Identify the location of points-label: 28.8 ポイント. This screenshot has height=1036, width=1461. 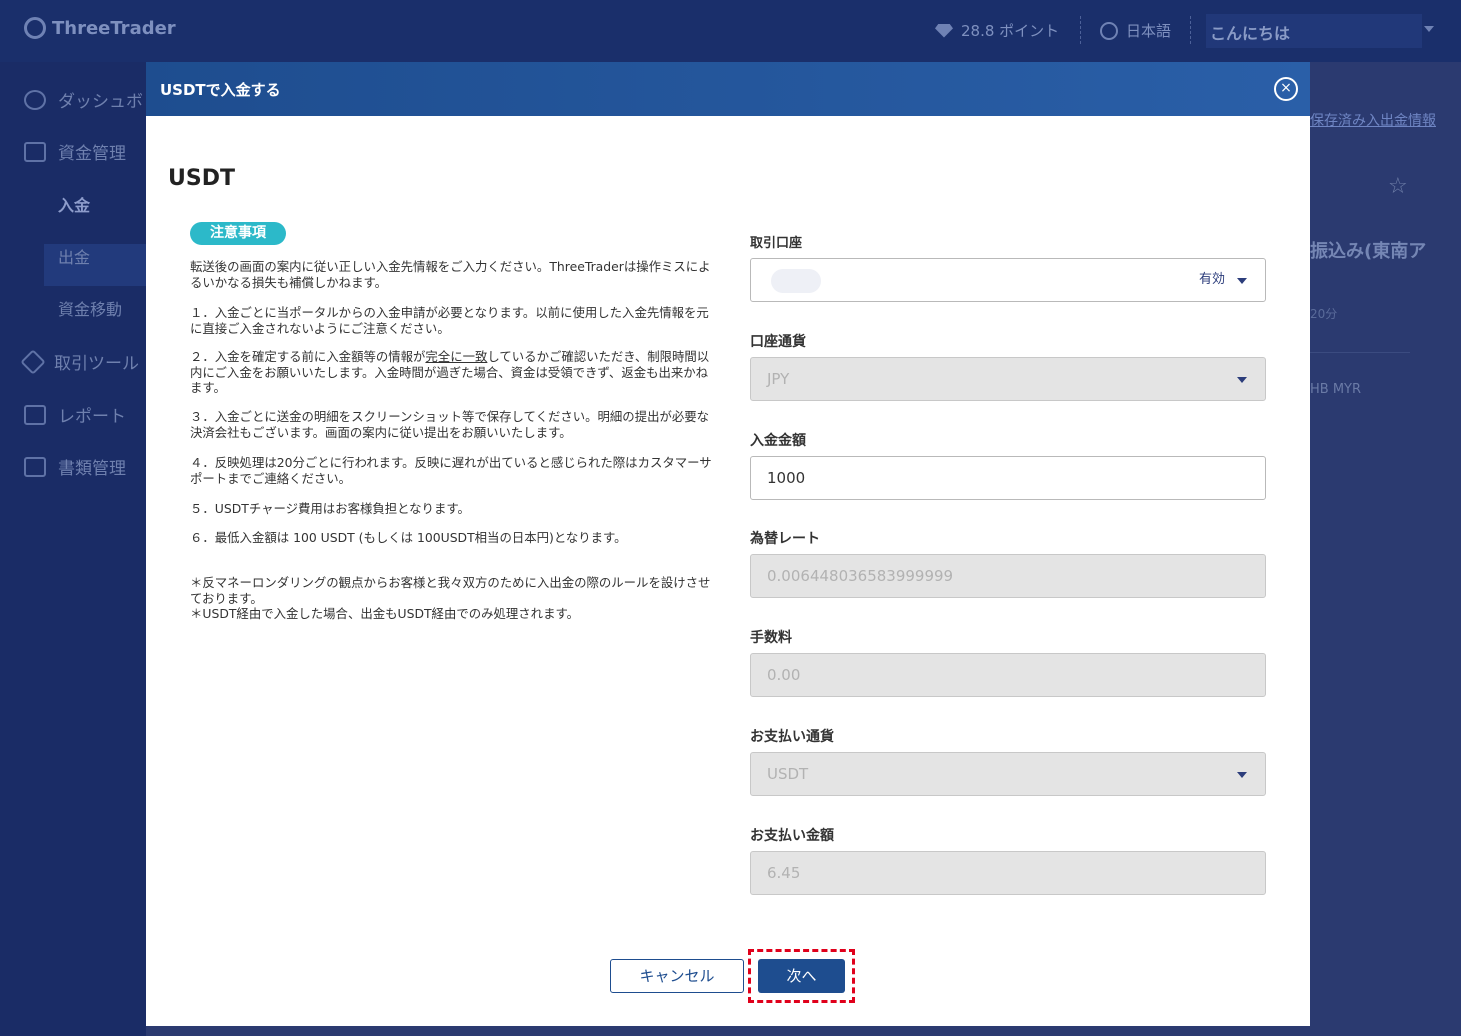
(1010, 31).